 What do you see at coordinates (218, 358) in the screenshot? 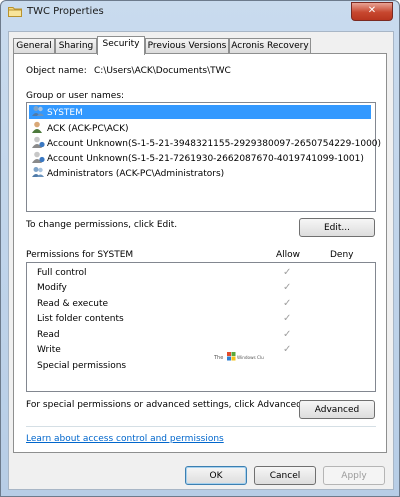
I see `svg-text: The` at bounding box center [218, 358].